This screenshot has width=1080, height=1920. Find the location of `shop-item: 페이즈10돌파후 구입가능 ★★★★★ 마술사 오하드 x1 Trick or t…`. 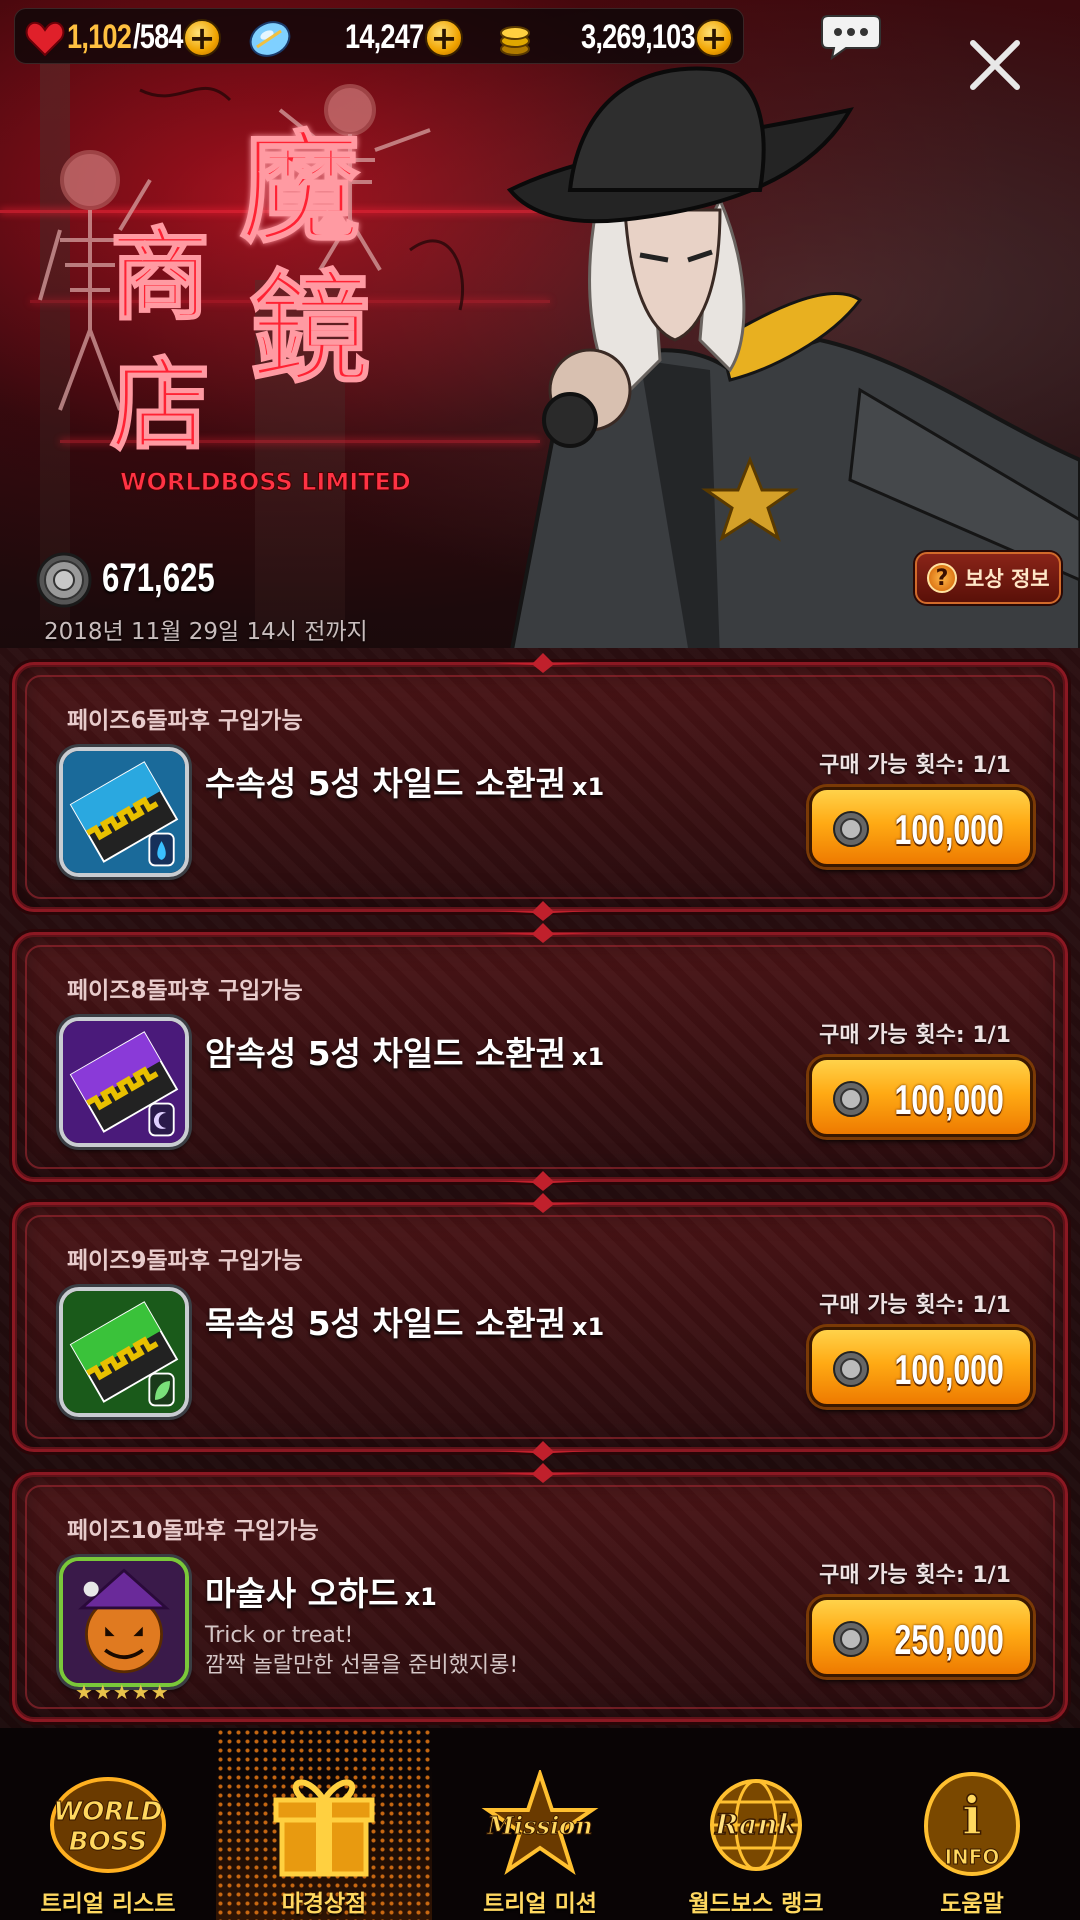

shop-item: 페이즈10돌파후 구입가능 ★★★★★ 마술사 오하드 x1 Trick or t… is located at coordinates (540, 1592).